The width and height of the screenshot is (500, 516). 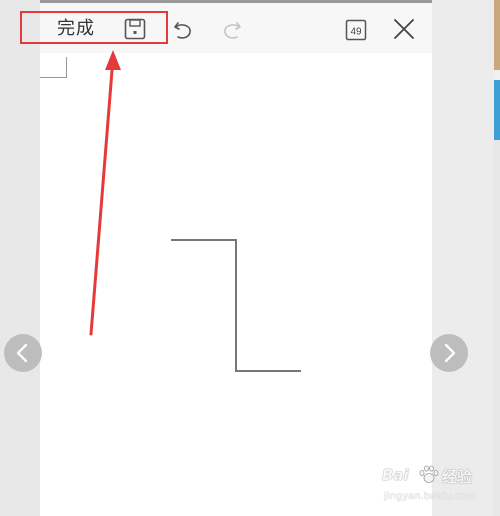 I want to click on chevron-right-icon, so click(x=450, y=353).